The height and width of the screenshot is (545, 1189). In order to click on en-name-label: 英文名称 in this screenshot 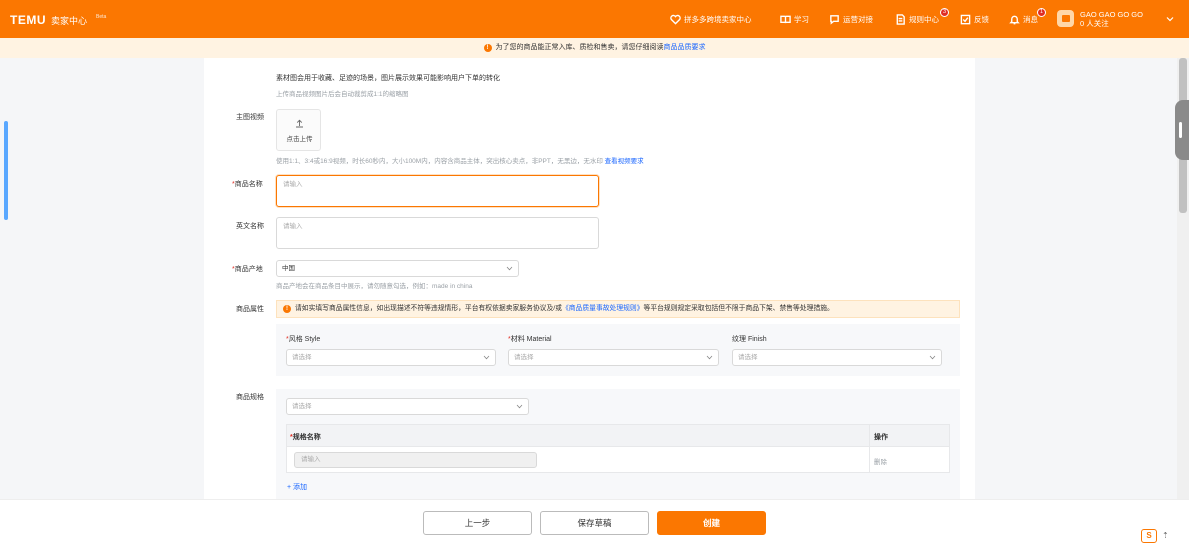, I will do `click(250, 226)`.